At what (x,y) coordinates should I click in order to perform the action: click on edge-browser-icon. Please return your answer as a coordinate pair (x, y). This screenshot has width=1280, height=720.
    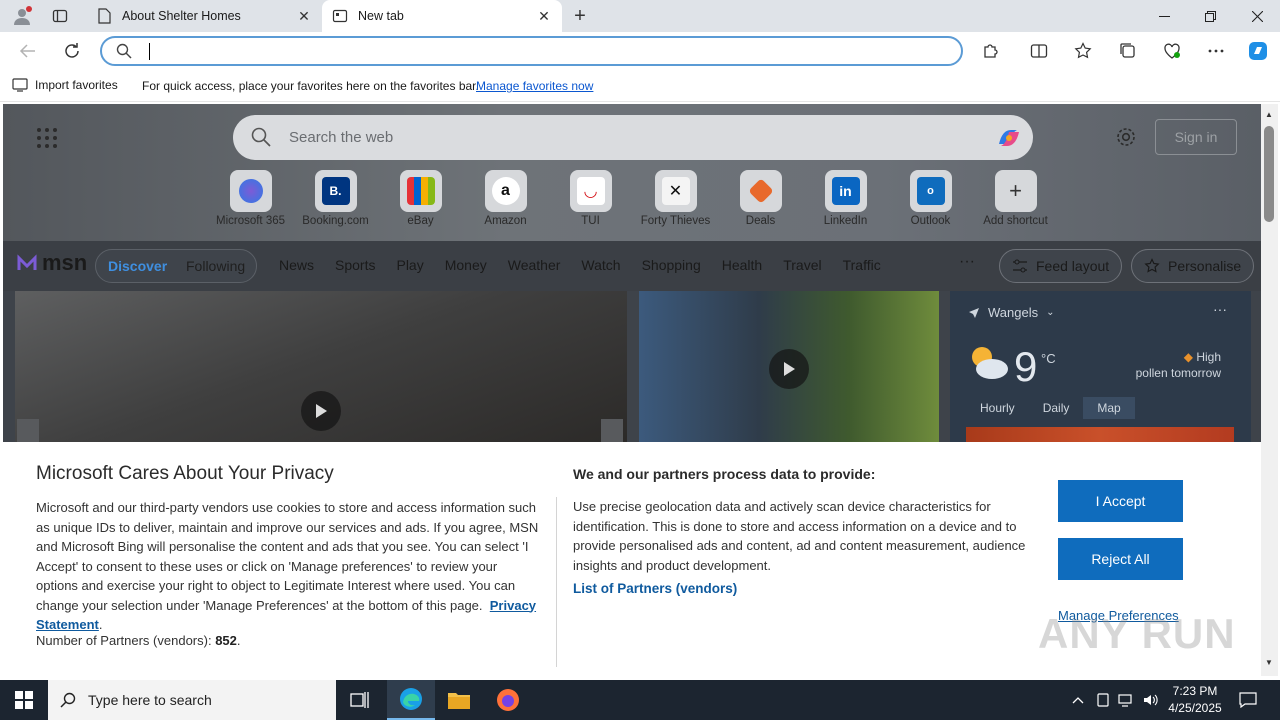
    Looking at the image, I should click on (411, 699).